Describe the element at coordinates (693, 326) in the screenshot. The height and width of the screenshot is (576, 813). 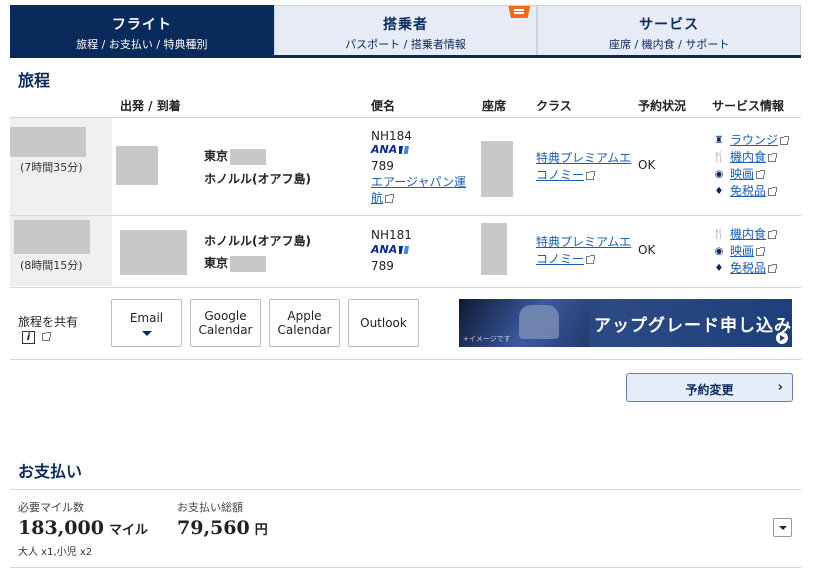
I see `banner-text: アップグレード申し込み` at that location.